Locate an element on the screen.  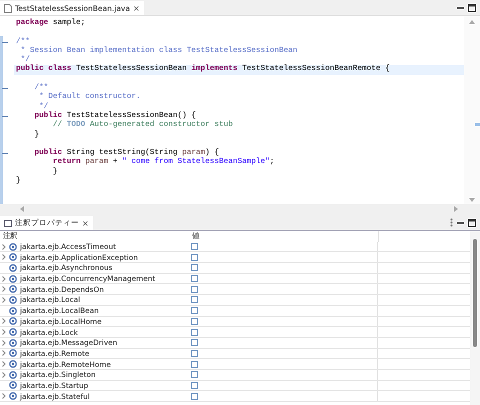
scroll-down-icon is located at coordinates (472, 200).